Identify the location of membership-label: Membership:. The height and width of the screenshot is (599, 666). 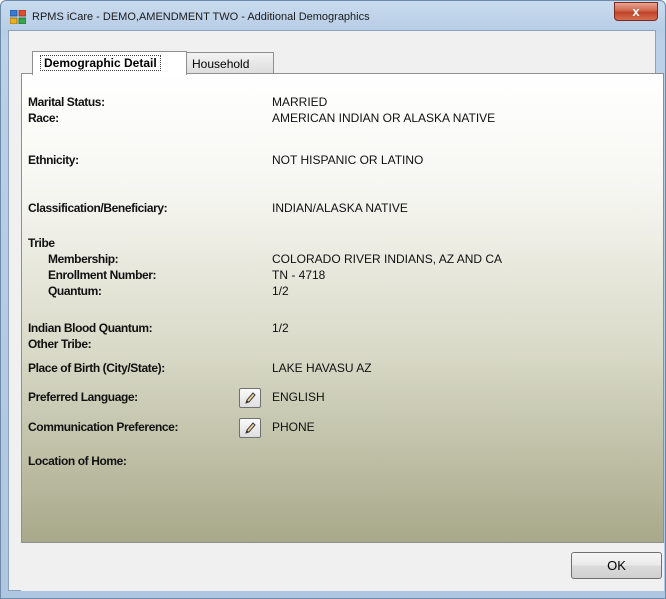
(83, 259).